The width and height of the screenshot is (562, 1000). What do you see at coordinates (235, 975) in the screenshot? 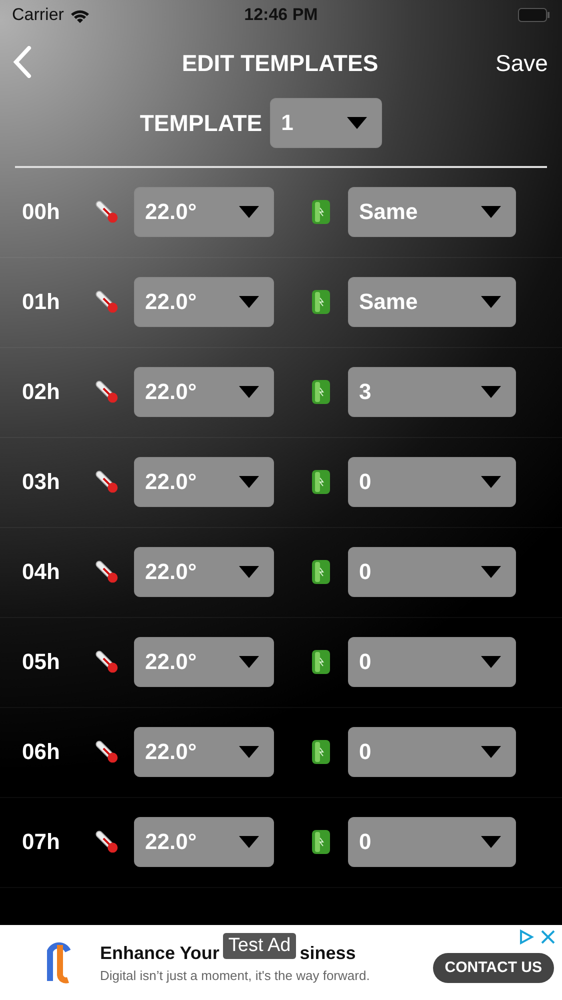
I see `ad-description: Digital isn’t just a moment, it's the way forward.` at bounding box center [235, 975].